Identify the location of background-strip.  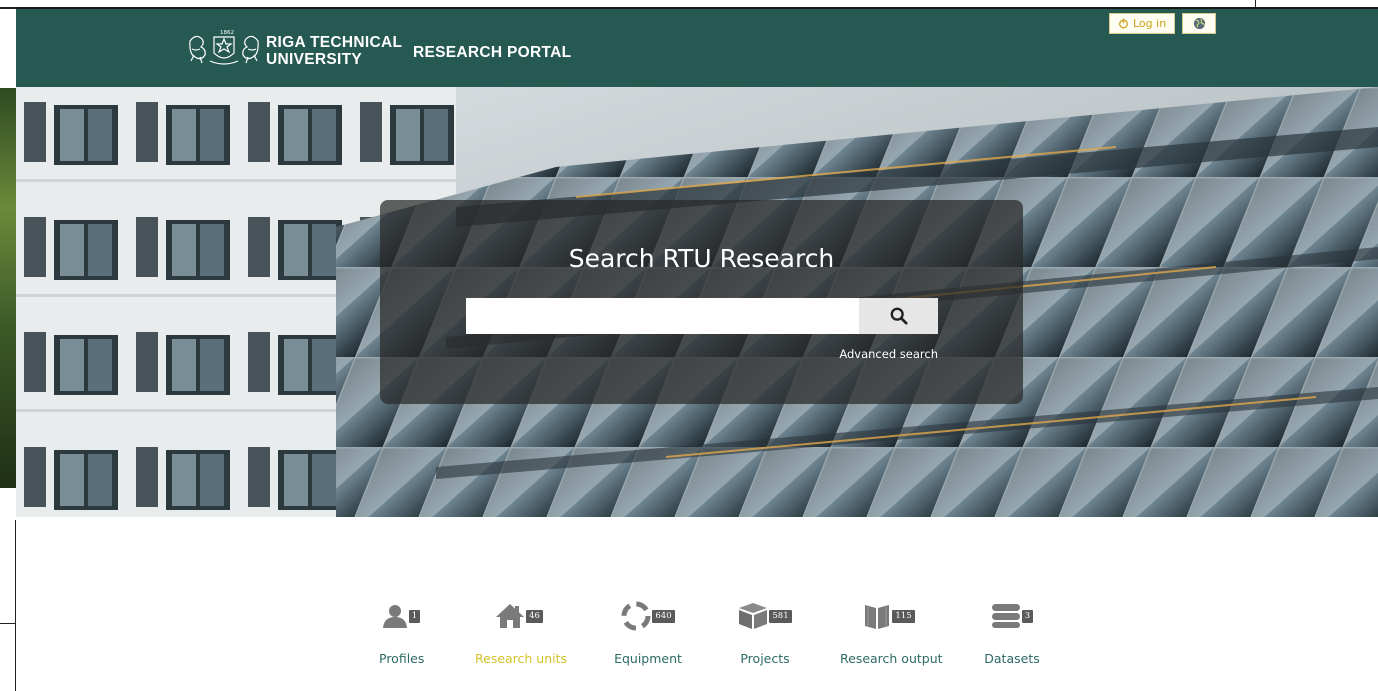
(8, 288).